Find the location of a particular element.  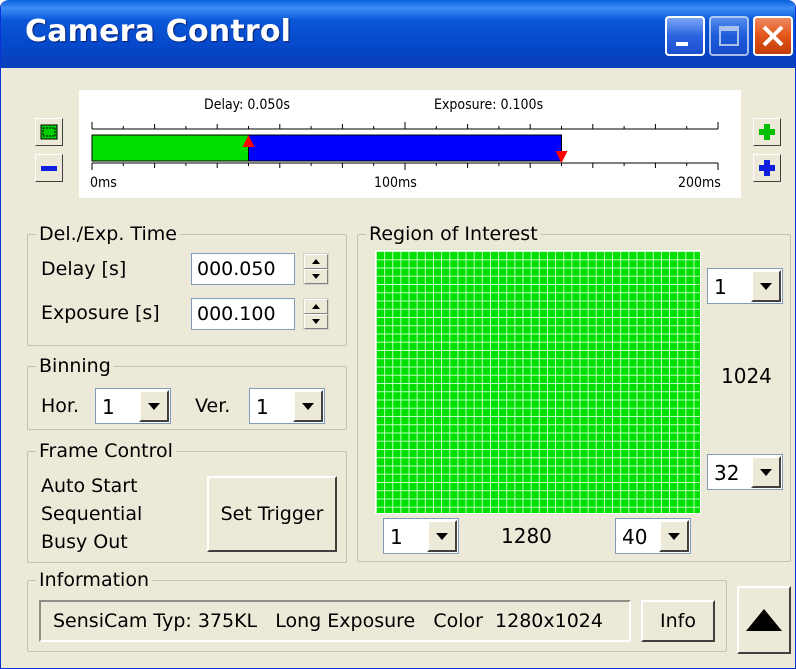

ver-label: Ver. is located at coordinates (213, 406).